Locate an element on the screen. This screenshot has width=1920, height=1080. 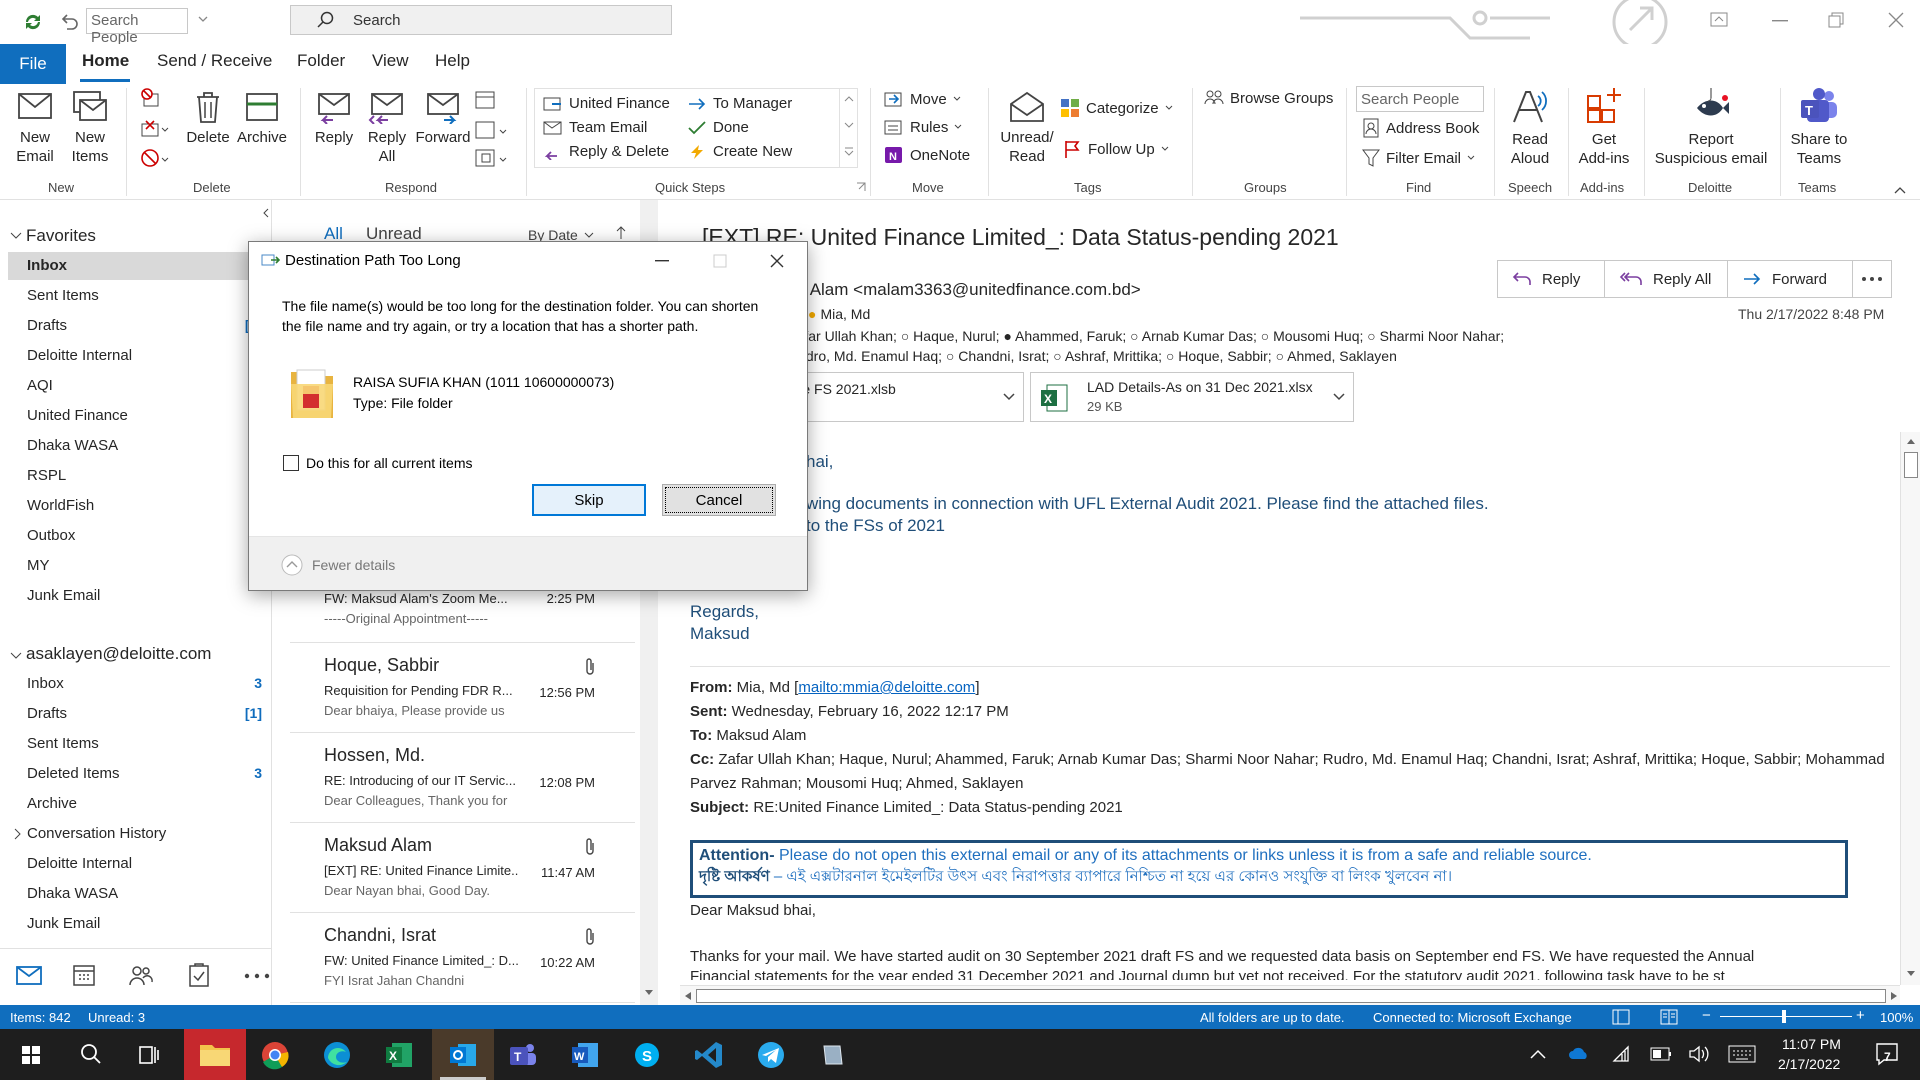
zoom-thumb is located at coordinates (1784, 1016).